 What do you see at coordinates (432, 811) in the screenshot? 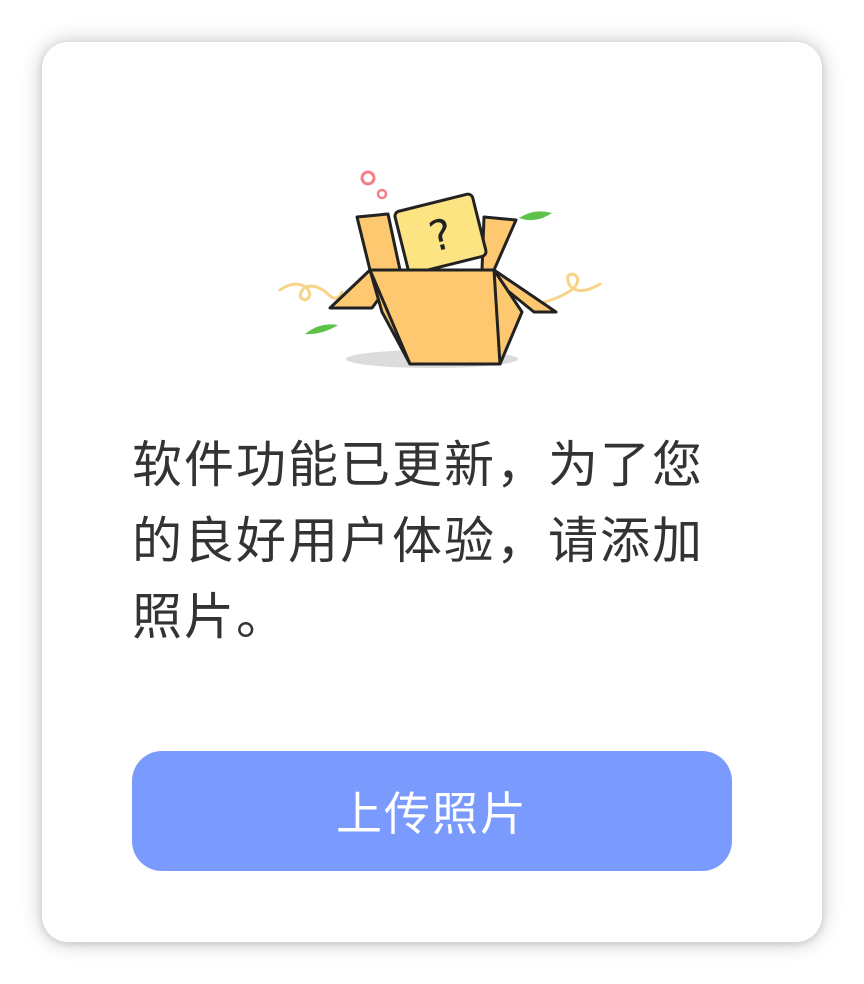
I see `upload-photo-button: 上传照片` at bounding box center [432, 811].